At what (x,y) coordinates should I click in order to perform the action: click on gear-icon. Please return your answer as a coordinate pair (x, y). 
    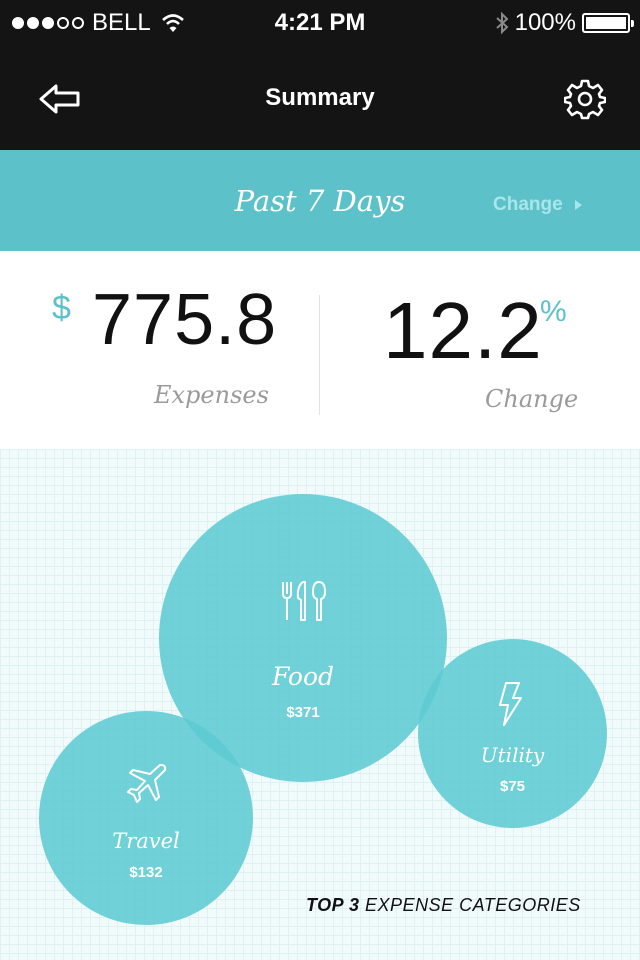
    Looking at the image, I should click on (585, 99).